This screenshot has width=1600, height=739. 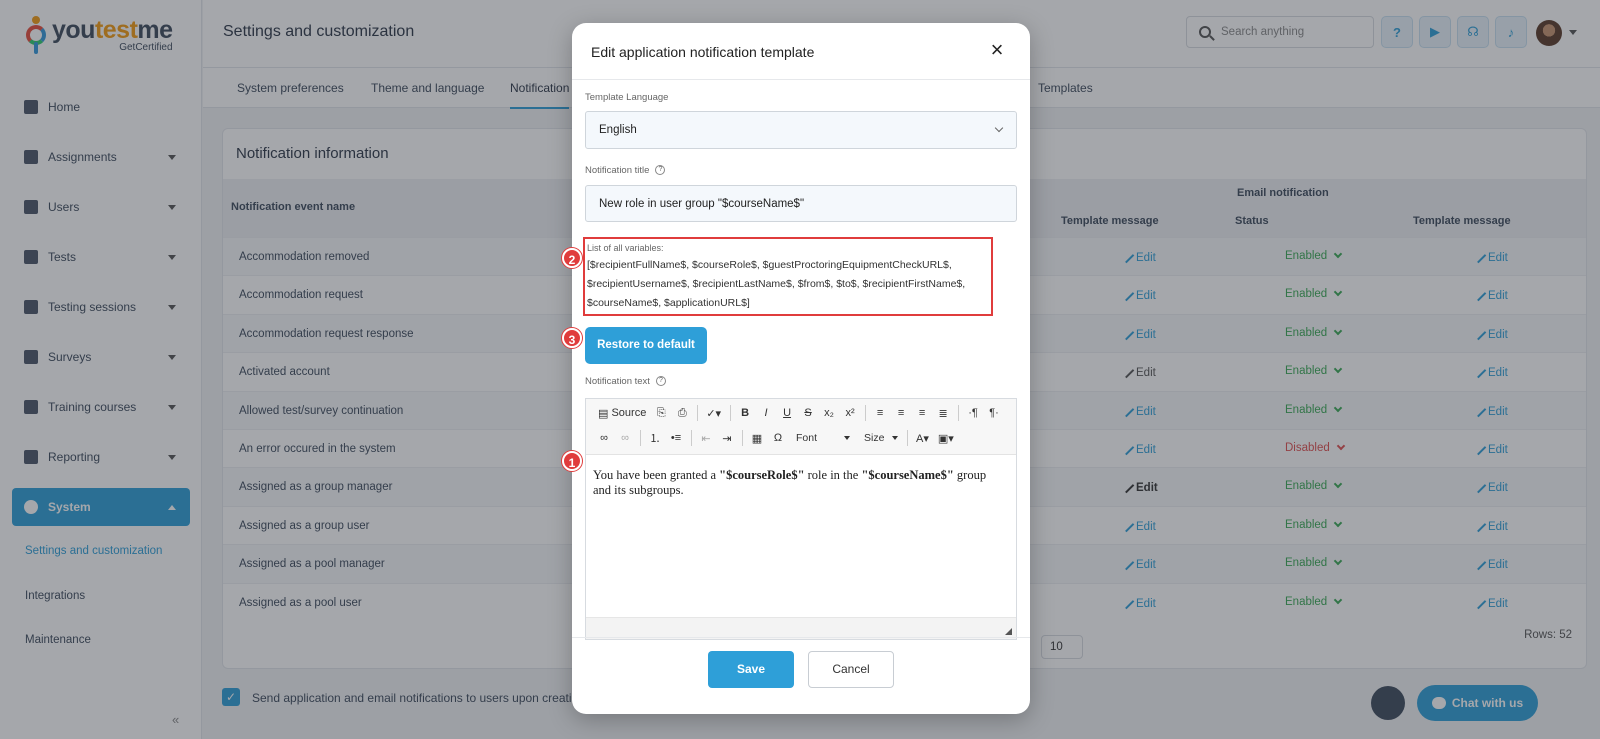 I want to click on indent-icon: ⇥, so click(x=727, y=438).